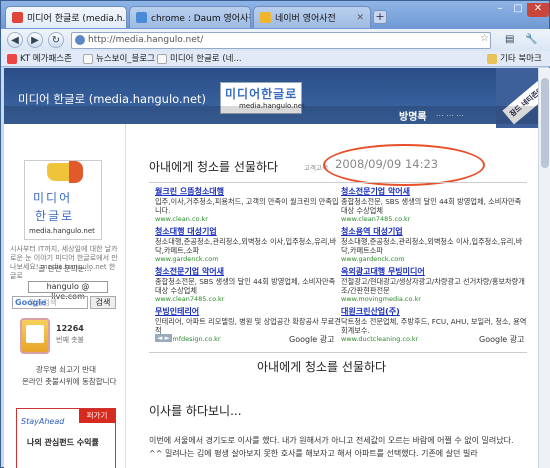 Image resolution: width=550 pixels, height=468 pixels. I want to click on ad-description: 전철광고/현대광고/생상자광고/차량광고 선거차량/홍보차량개조/간판현판전문, so click(433, 286).